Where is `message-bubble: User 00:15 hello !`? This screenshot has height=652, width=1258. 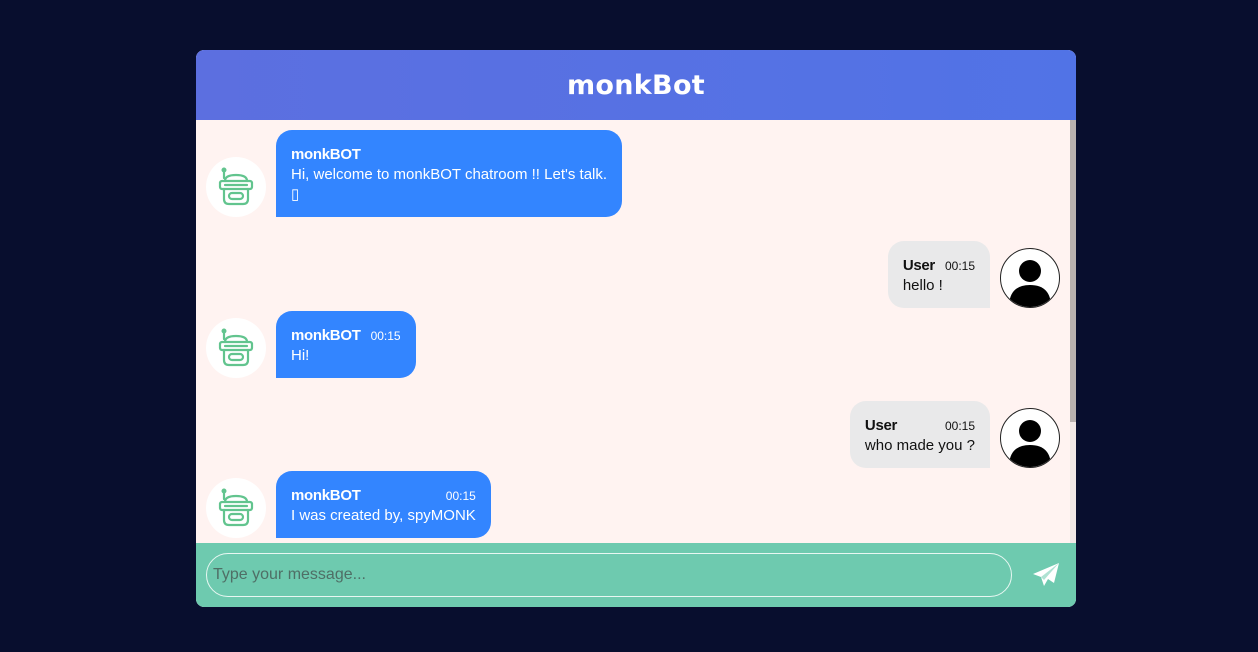 message-bubble: User 00:15 hello ! is located at coordinates (938, 274).